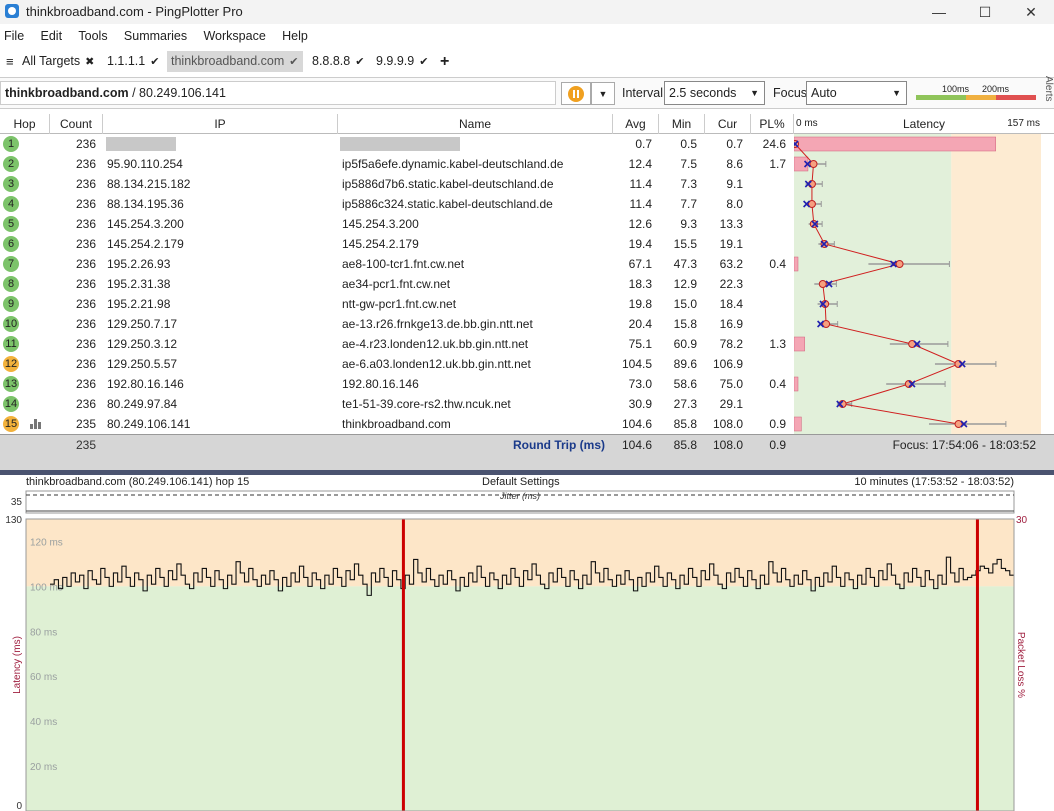 Image resolution: width=1054 pixels, height=811 pixels. What do you see at coordinates (1047, 96) in the screenshot?
I see `alerts-side-tab: Alerts` at bounding box center [1047, 96].